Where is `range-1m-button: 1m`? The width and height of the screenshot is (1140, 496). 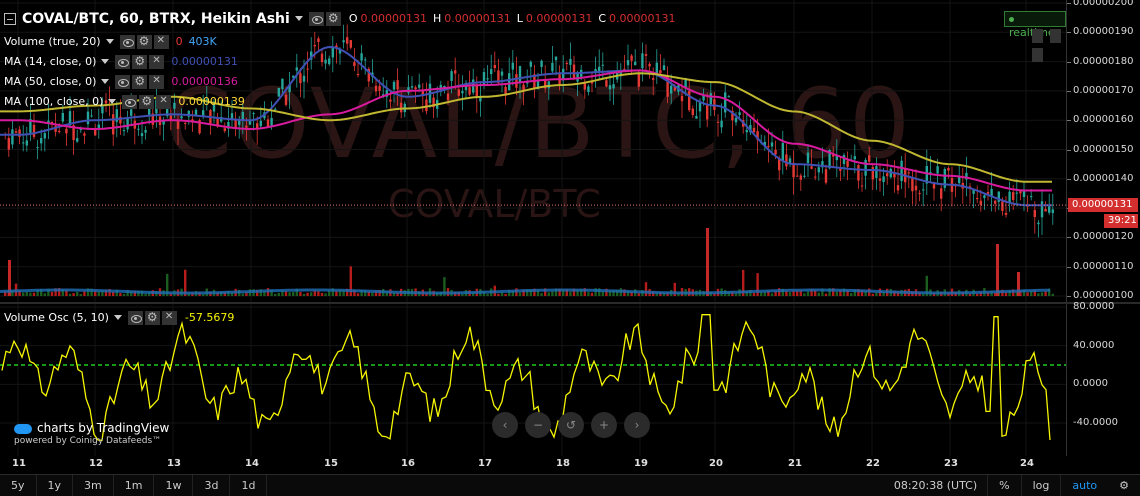
range-1m-button: 1m is located at coordinates (134, 485).